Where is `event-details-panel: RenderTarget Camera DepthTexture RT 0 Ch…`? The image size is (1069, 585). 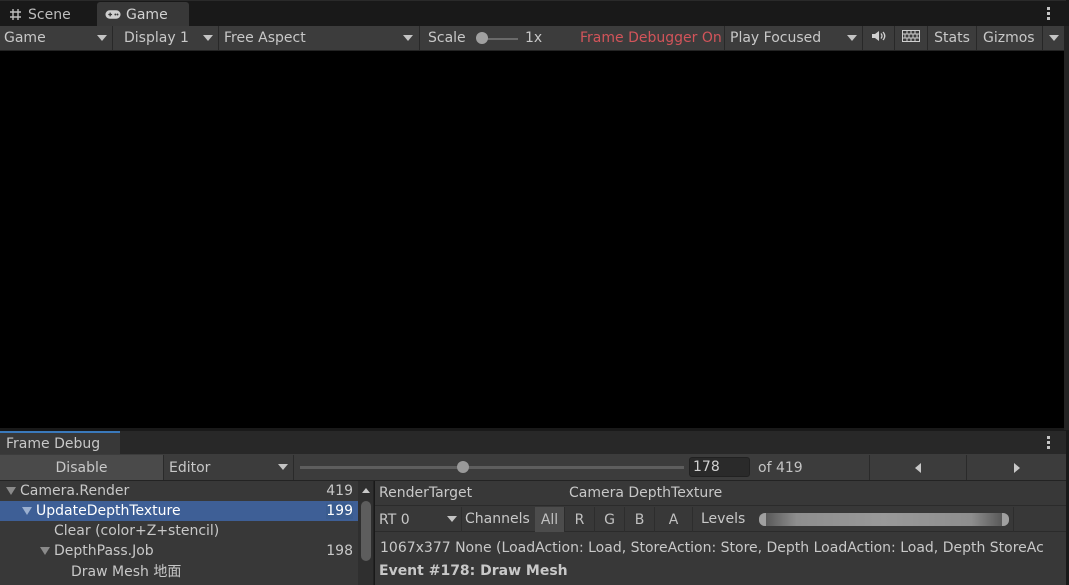 event-details-panel: RenderTarget Camera DepthTexture RT 0 Ch… is located at coordinates (720, 533).